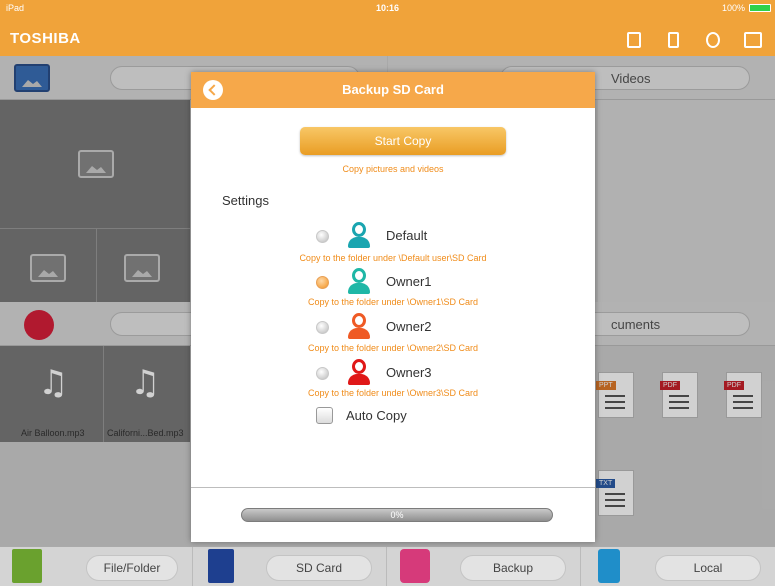  I want to click on option-owner2-label: Owner2, so click(409, 326).